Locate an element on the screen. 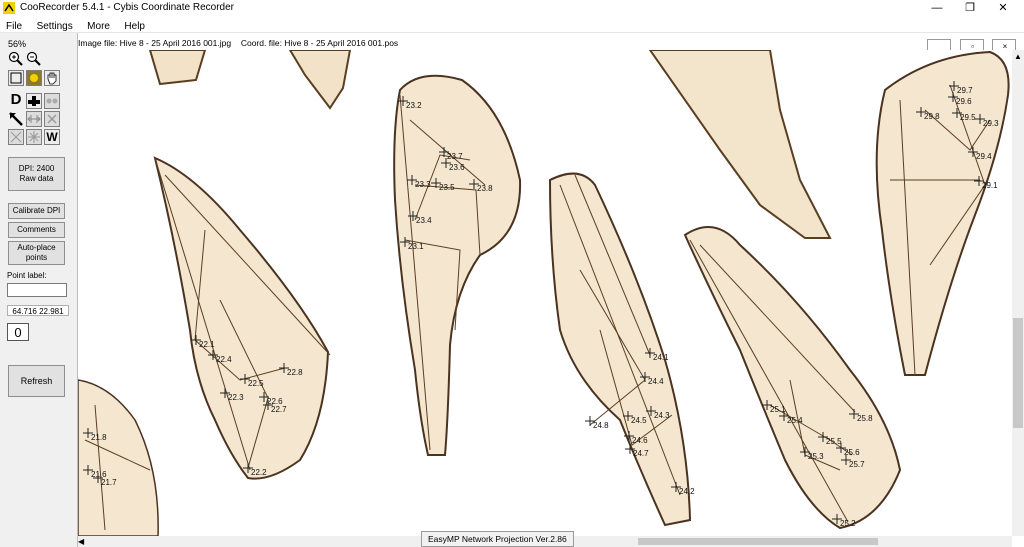 This screenshot has height=547, width=1024. point-label-text: 29.7 is located at coordinates (965, 90).